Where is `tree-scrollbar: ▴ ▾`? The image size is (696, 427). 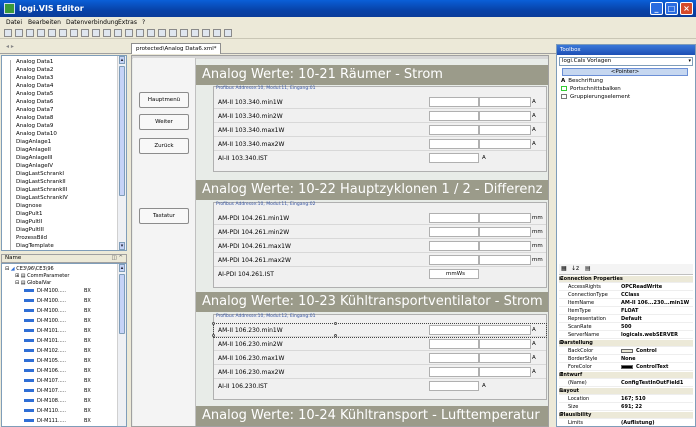
tree-scrollbar: ▴ ▾ is located at coordinates (121, 153).